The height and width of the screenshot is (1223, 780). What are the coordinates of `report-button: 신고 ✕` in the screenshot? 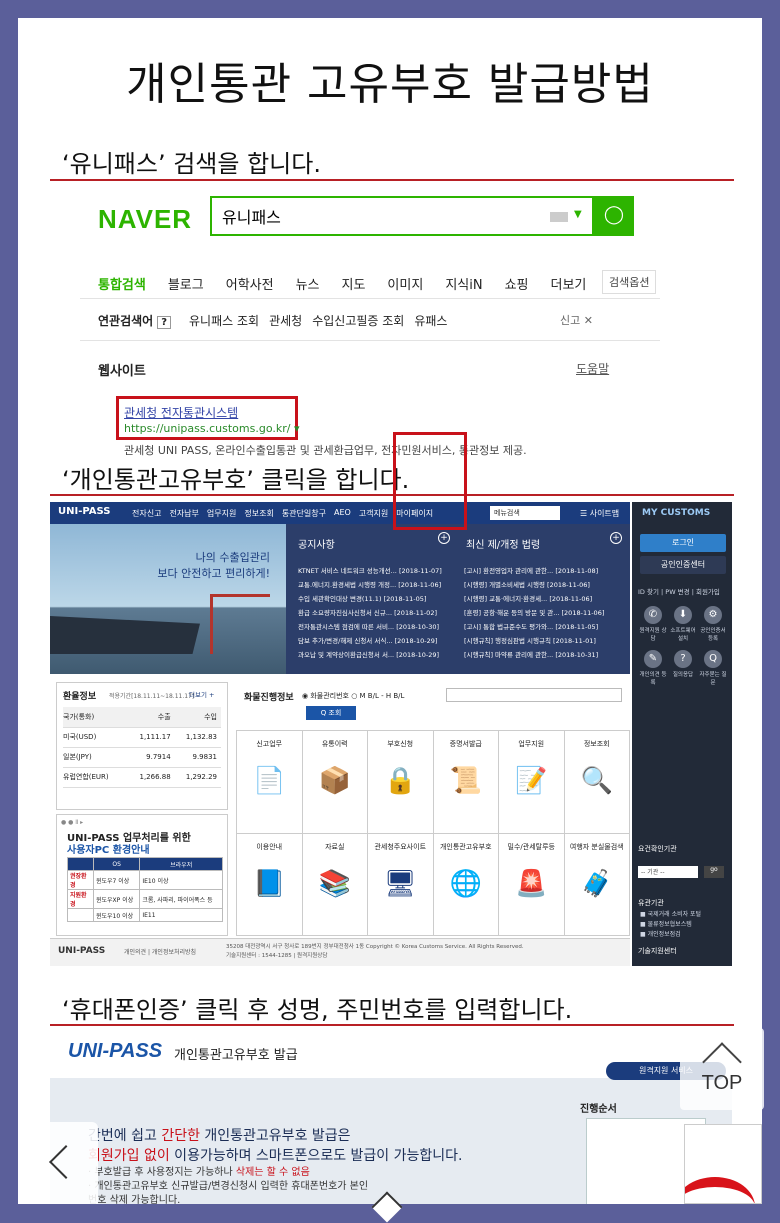 It's located at (576, 320).